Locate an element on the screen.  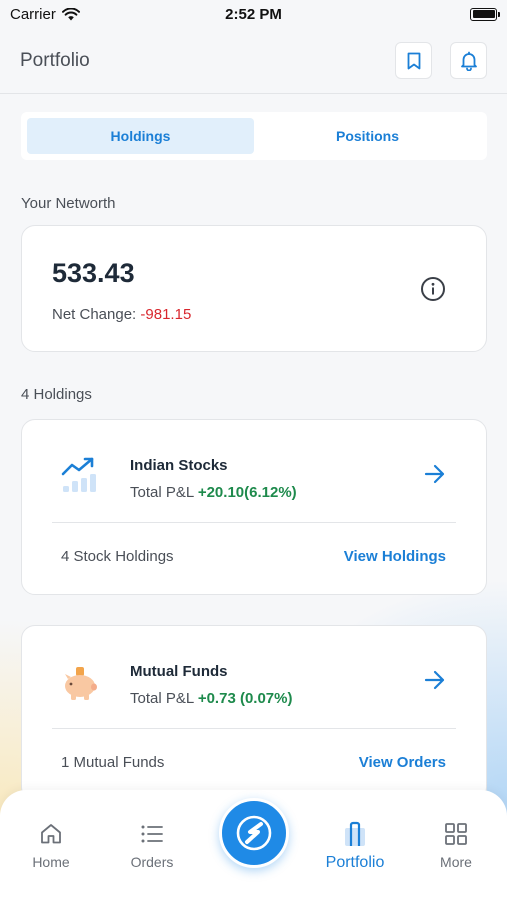
tab-holdings: Holdings is located at coordinates (140, 136).